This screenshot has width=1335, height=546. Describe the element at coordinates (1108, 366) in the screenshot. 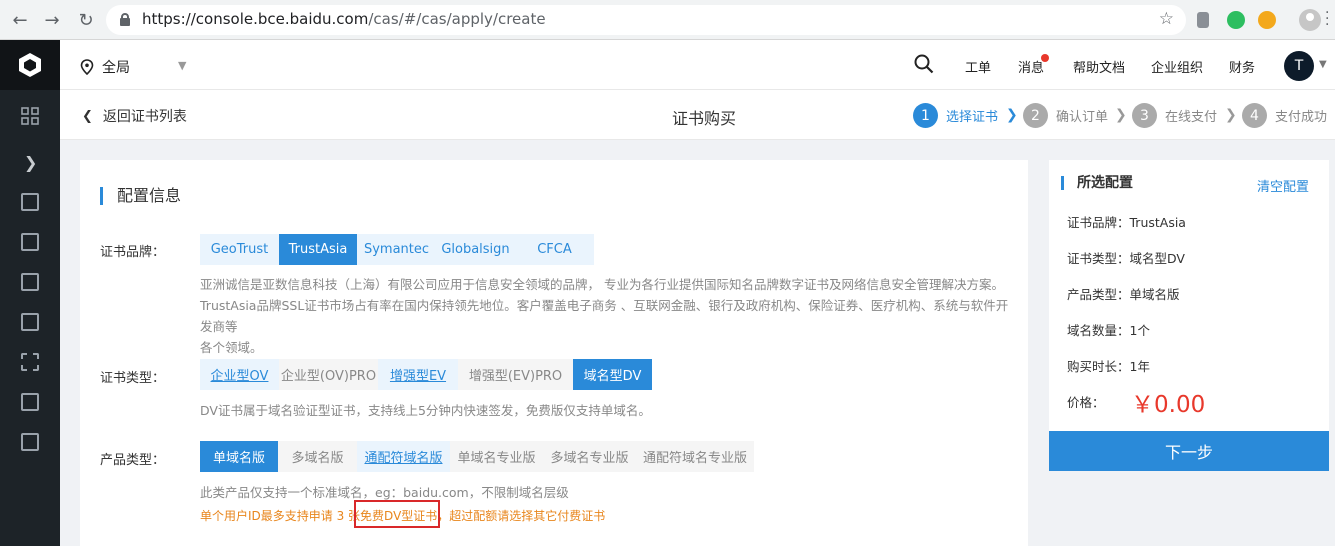

I see `summary-duration: 购买时长：1年` at that location.